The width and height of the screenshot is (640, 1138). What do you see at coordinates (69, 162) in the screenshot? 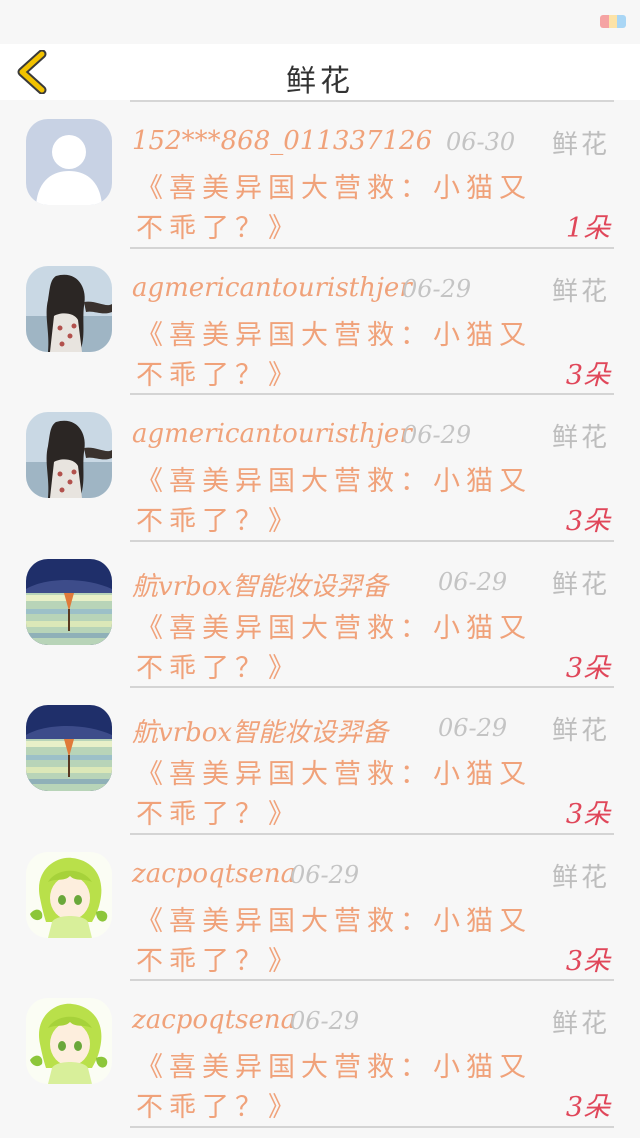
I see `default-avatar-icon` at bounding box center [69, 162].